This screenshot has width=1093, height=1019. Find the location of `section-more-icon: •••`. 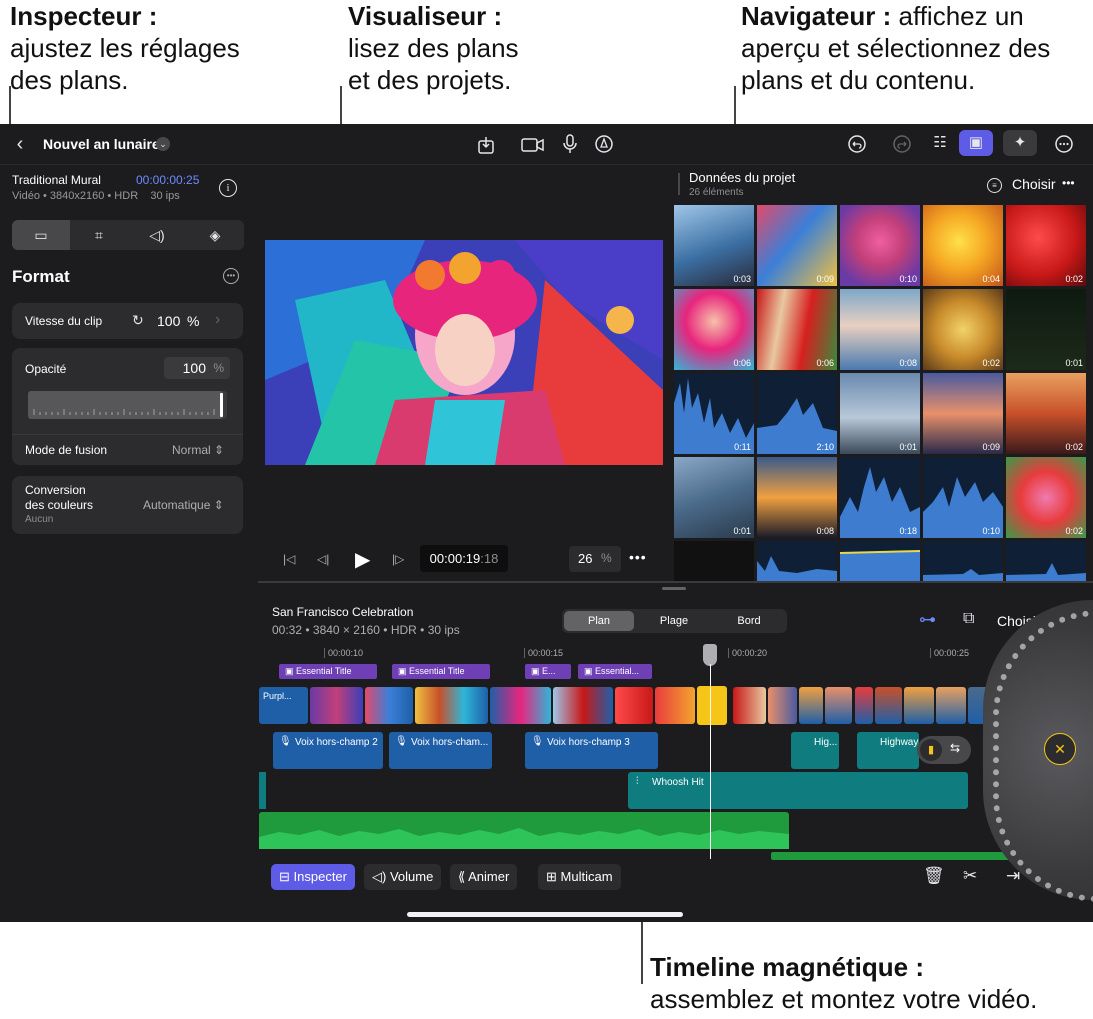

section-more-icon: ••• is located at coordinates (231, 276).